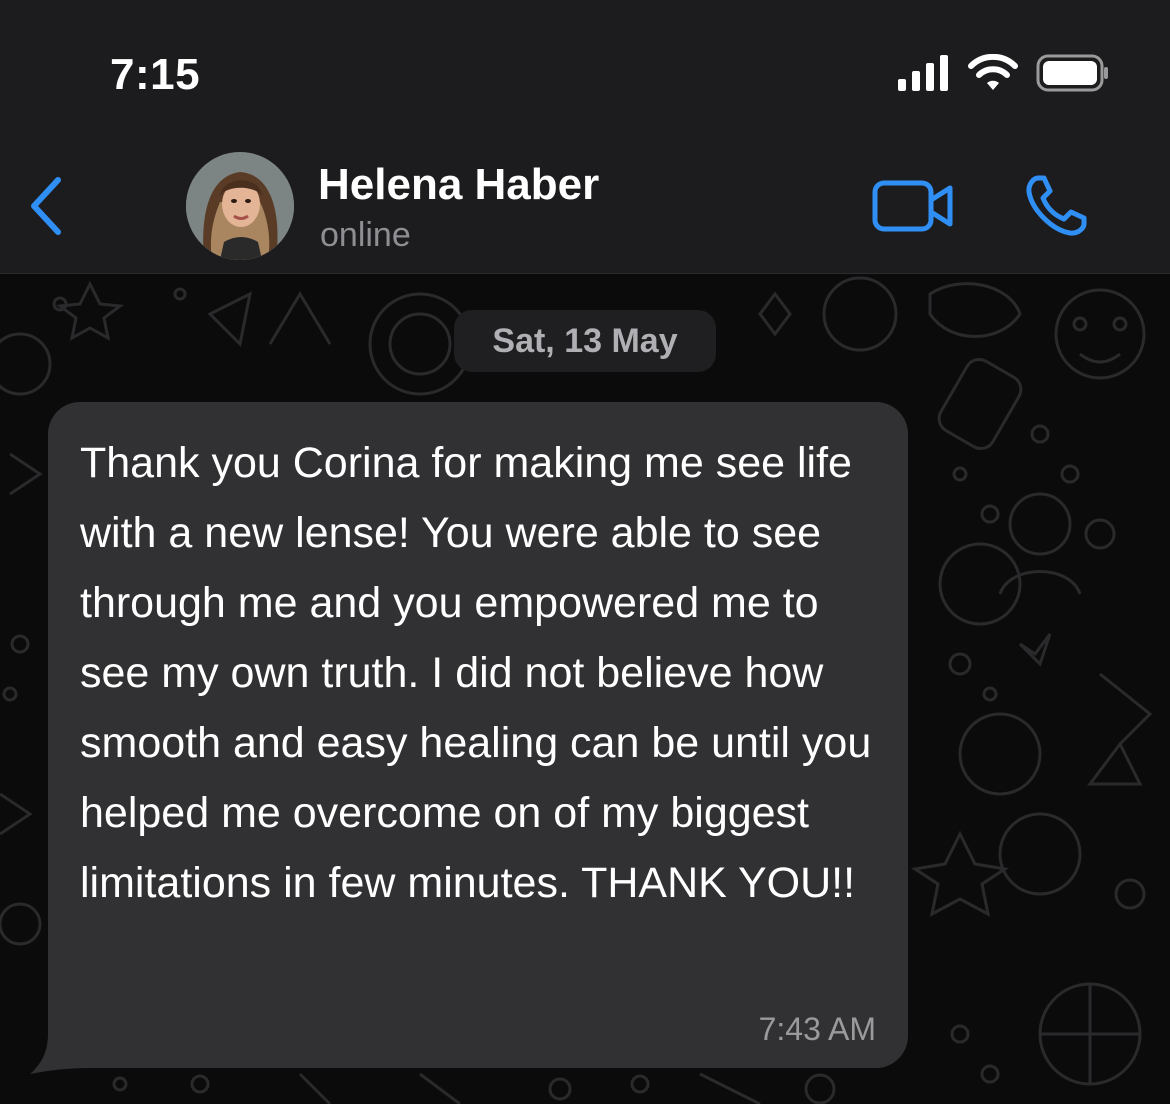 The width and height of the screenshot is (1170, 1104). I want to click on signal-icon, so click(923, 73).